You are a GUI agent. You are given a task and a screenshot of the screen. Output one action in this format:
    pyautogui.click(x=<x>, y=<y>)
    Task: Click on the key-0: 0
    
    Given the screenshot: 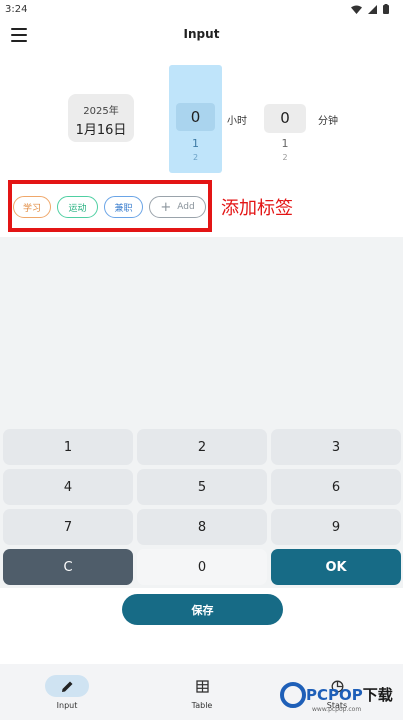 What is the action you would take?
    pyautogui.click(x=202, y=567)
    